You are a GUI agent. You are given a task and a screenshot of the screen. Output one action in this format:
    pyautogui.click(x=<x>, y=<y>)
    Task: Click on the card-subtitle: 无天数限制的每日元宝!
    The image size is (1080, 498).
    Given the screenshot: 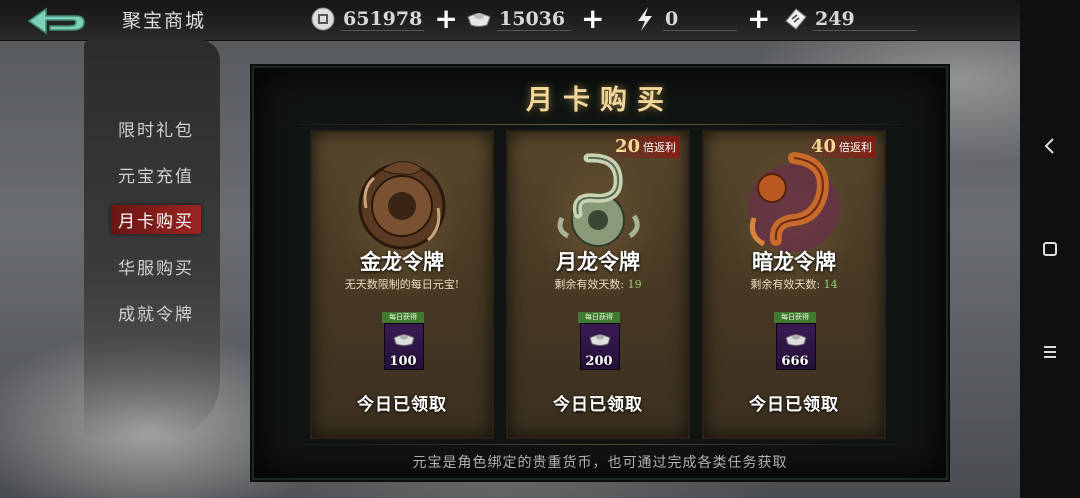 What is the action you would take?
    pyautogui.click(x=402, y=284)
    